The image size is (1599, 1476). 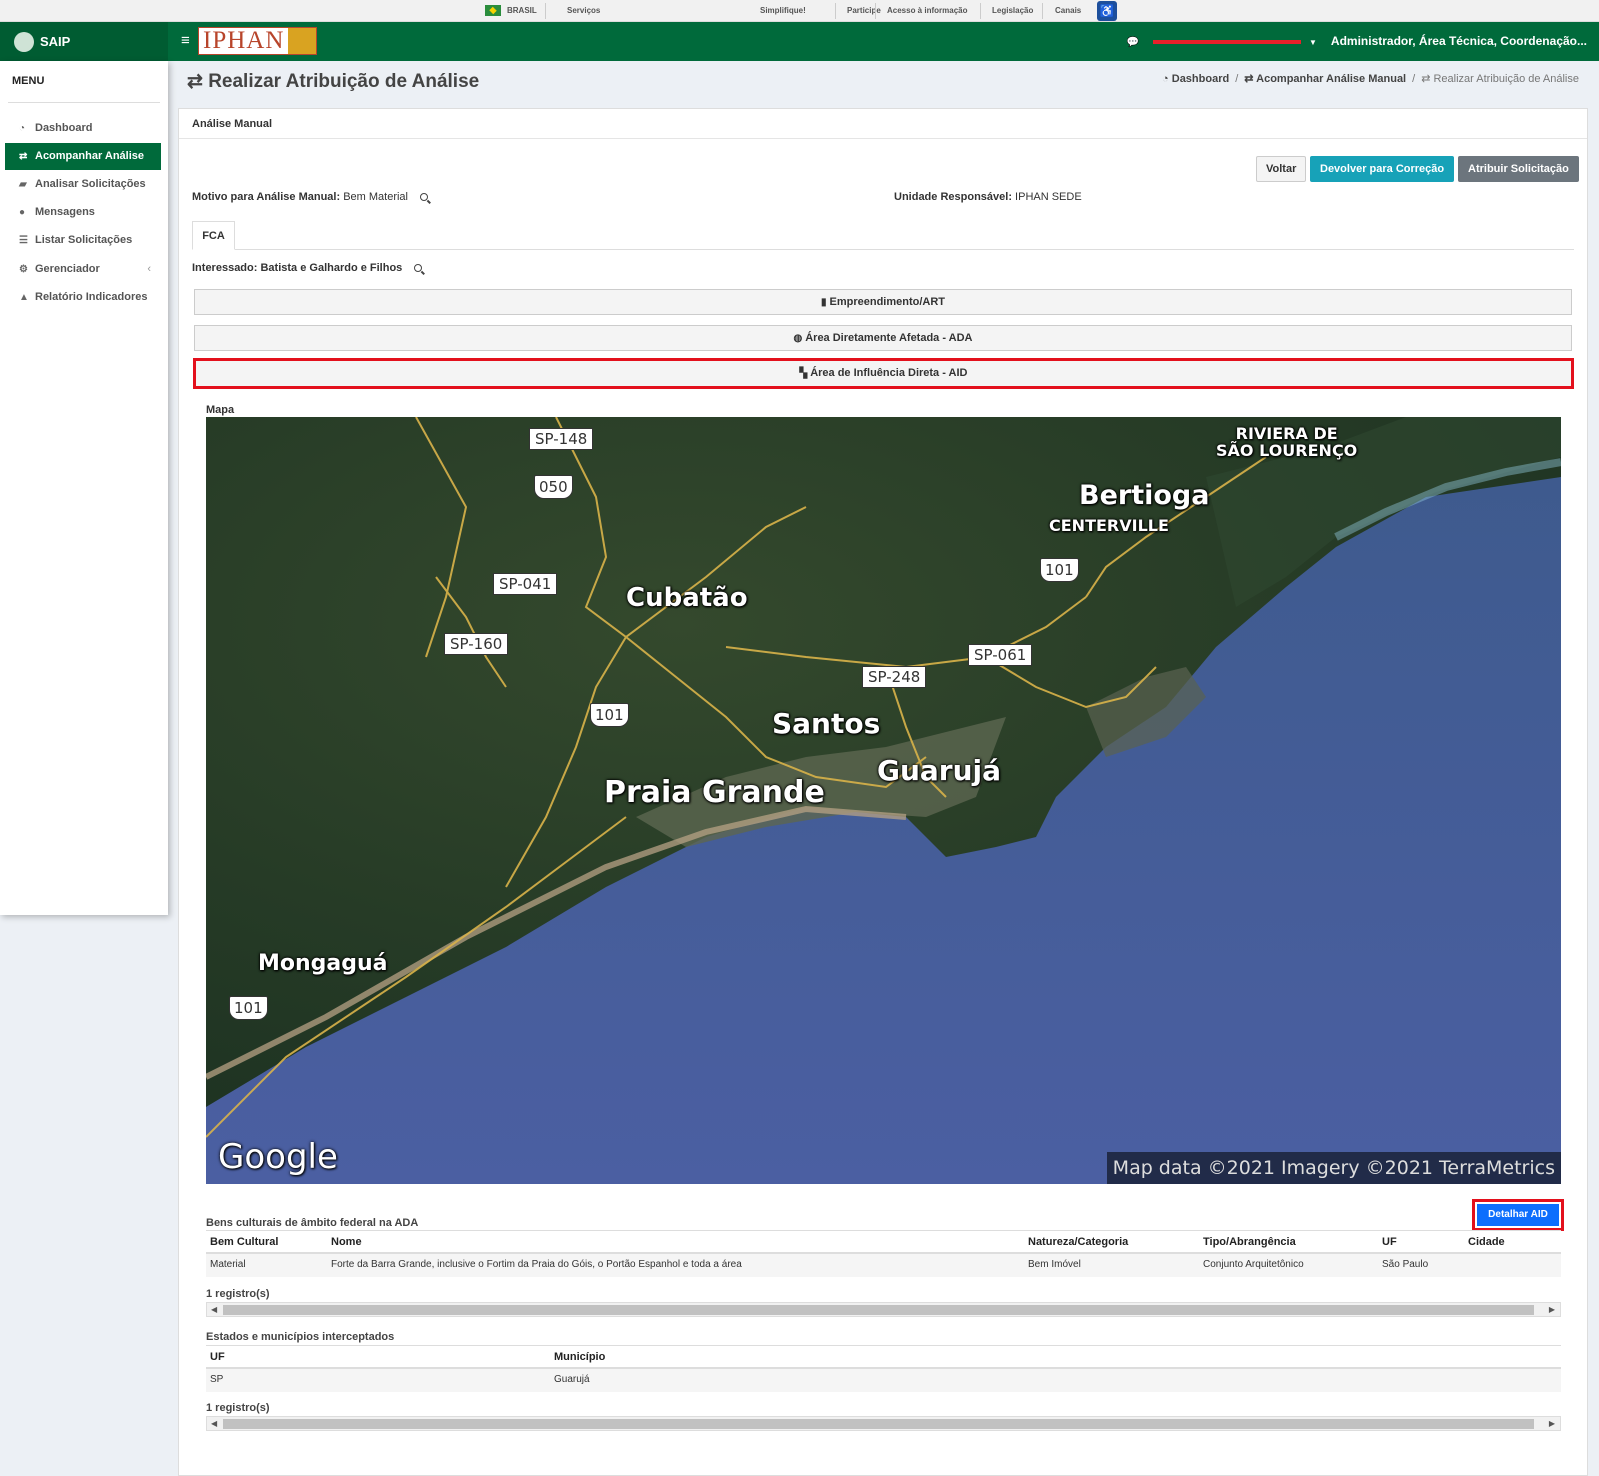 What do you see at coordinates (687, 598) in the screenshot?
I see `place-label: Cubatão` at bounding box center [687, 598].